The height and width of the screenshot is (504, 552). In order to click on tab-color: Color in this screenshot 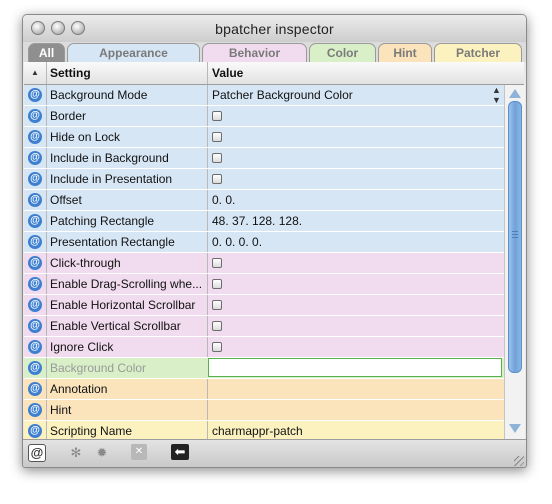, I will do `click(342, 52)`.